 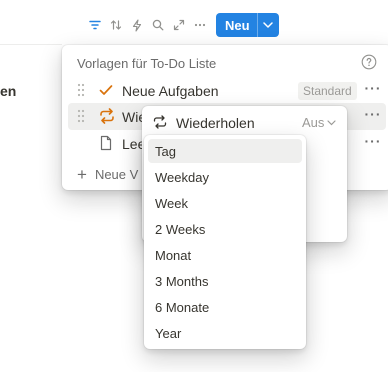 What do you see at coordinates (157, 25) in the screenshot?
I see `search-icon` at bounding box center [157, 25].